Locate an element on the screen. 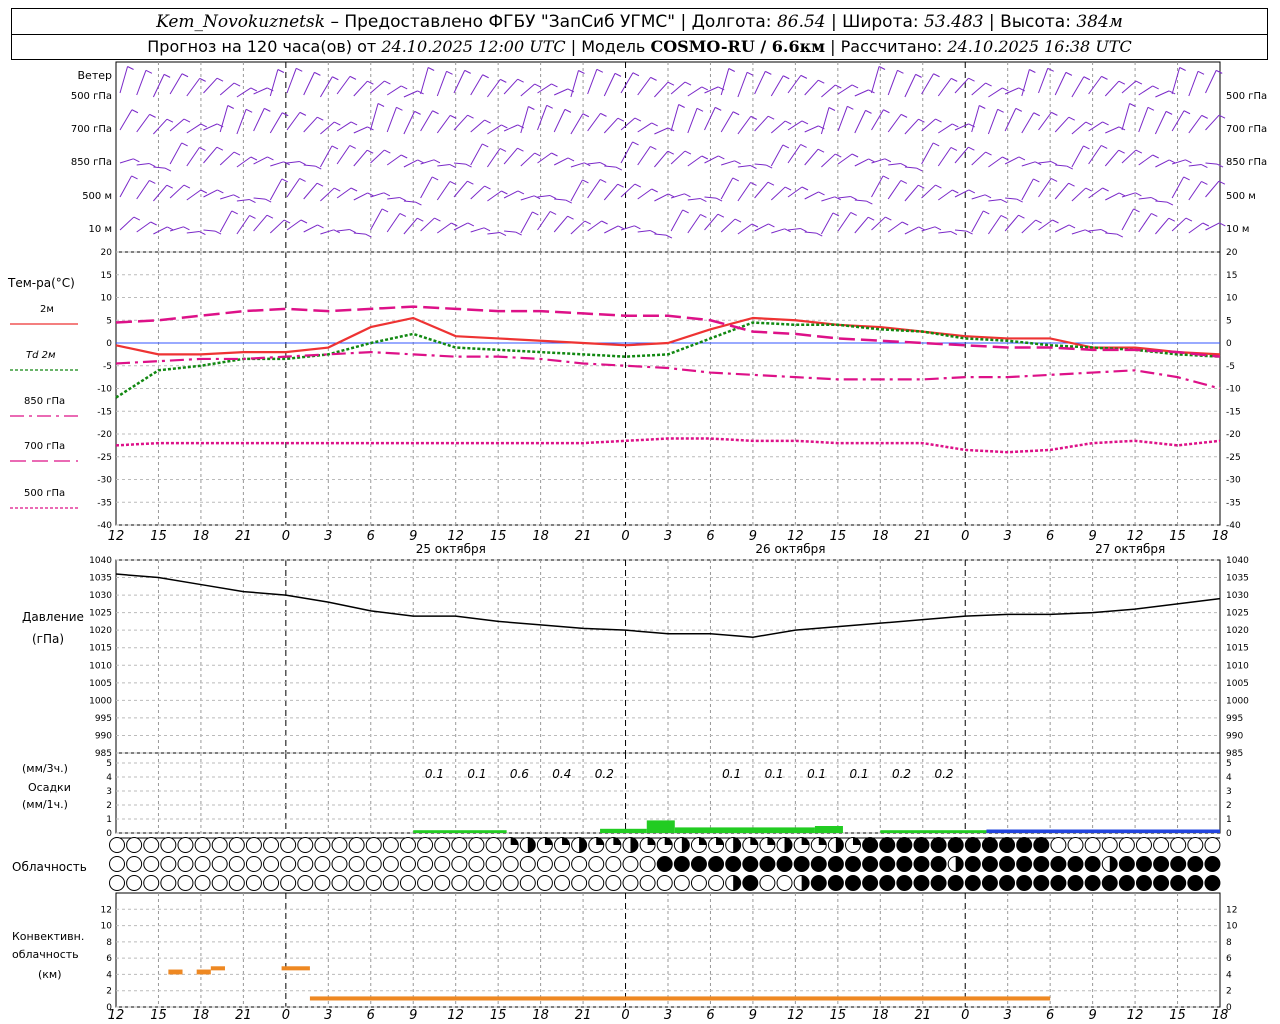  temp-tick: -15 is located at coordinates (104, 412).